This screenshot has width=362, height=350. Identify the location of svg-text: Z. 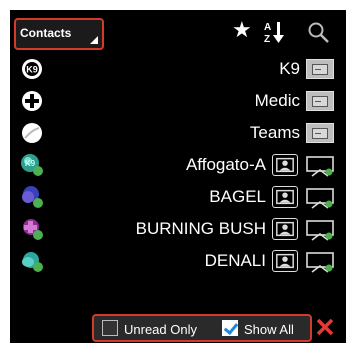
(267, 39).